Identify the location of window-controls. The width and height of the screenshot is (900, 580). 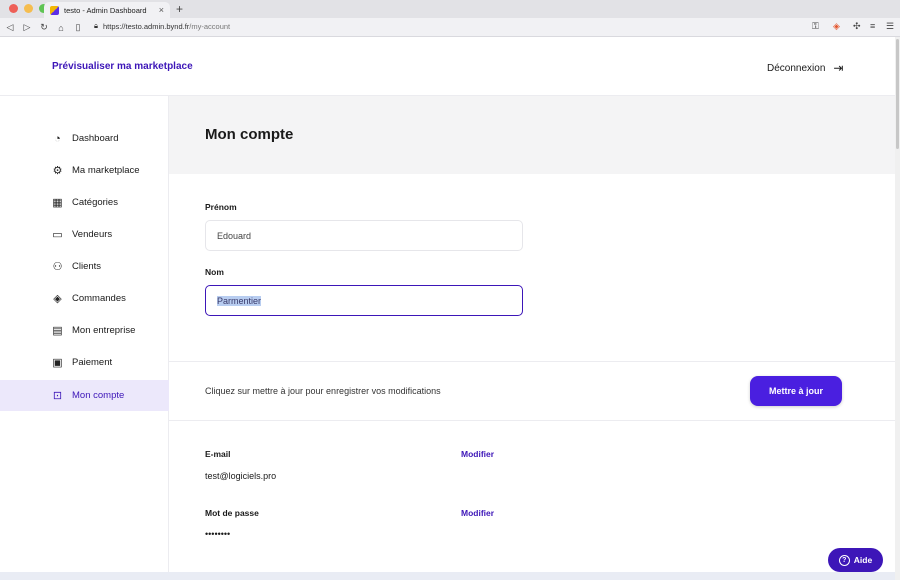
(28, 8).